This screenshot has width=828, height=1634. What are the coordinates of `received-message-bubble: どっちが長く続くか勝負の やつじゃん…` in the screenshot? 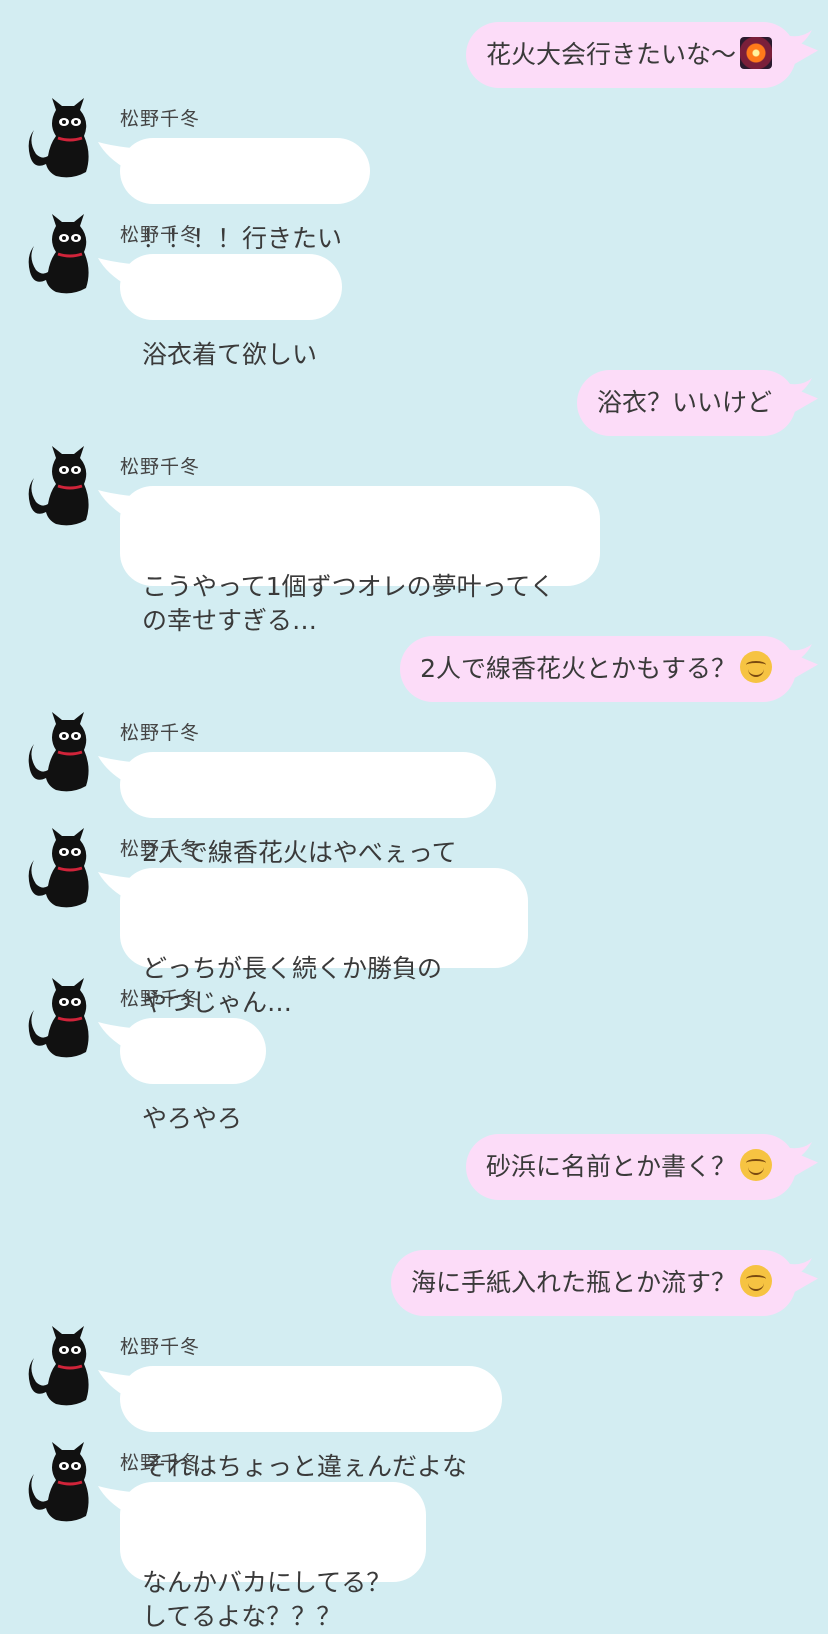 It's located at (313, 942).